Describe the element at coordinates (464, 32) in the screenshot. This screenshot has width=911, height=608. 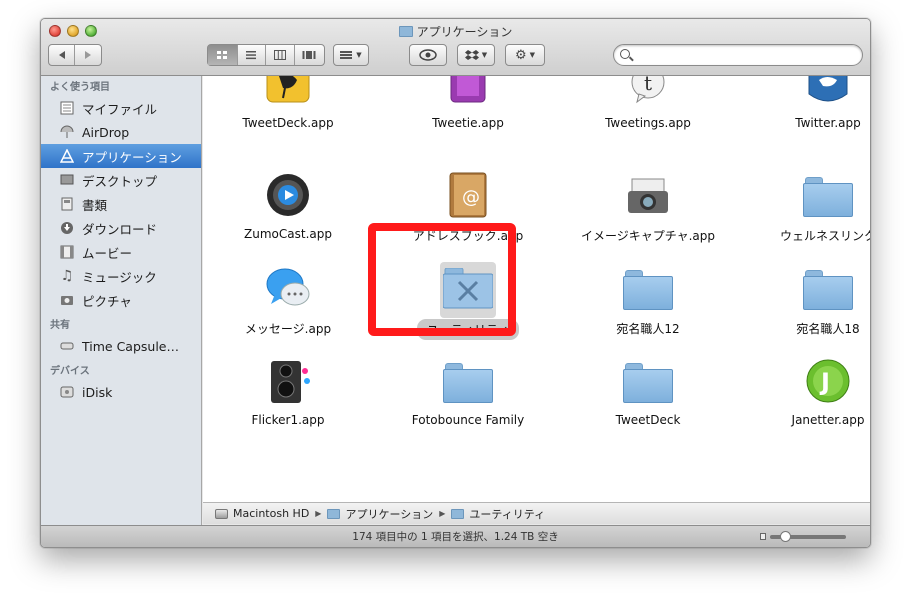
I see `window-title-text: アプリケーション` at that location.